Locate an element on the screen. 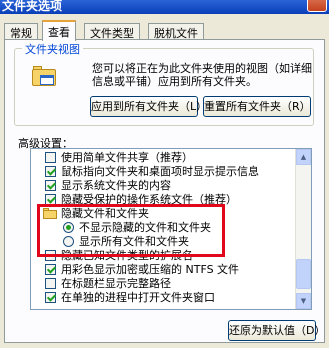  setting-show-tooltips: 鼠标指向文件夹和桌面项时显示提示信息 is located at coordinates (163, 171).